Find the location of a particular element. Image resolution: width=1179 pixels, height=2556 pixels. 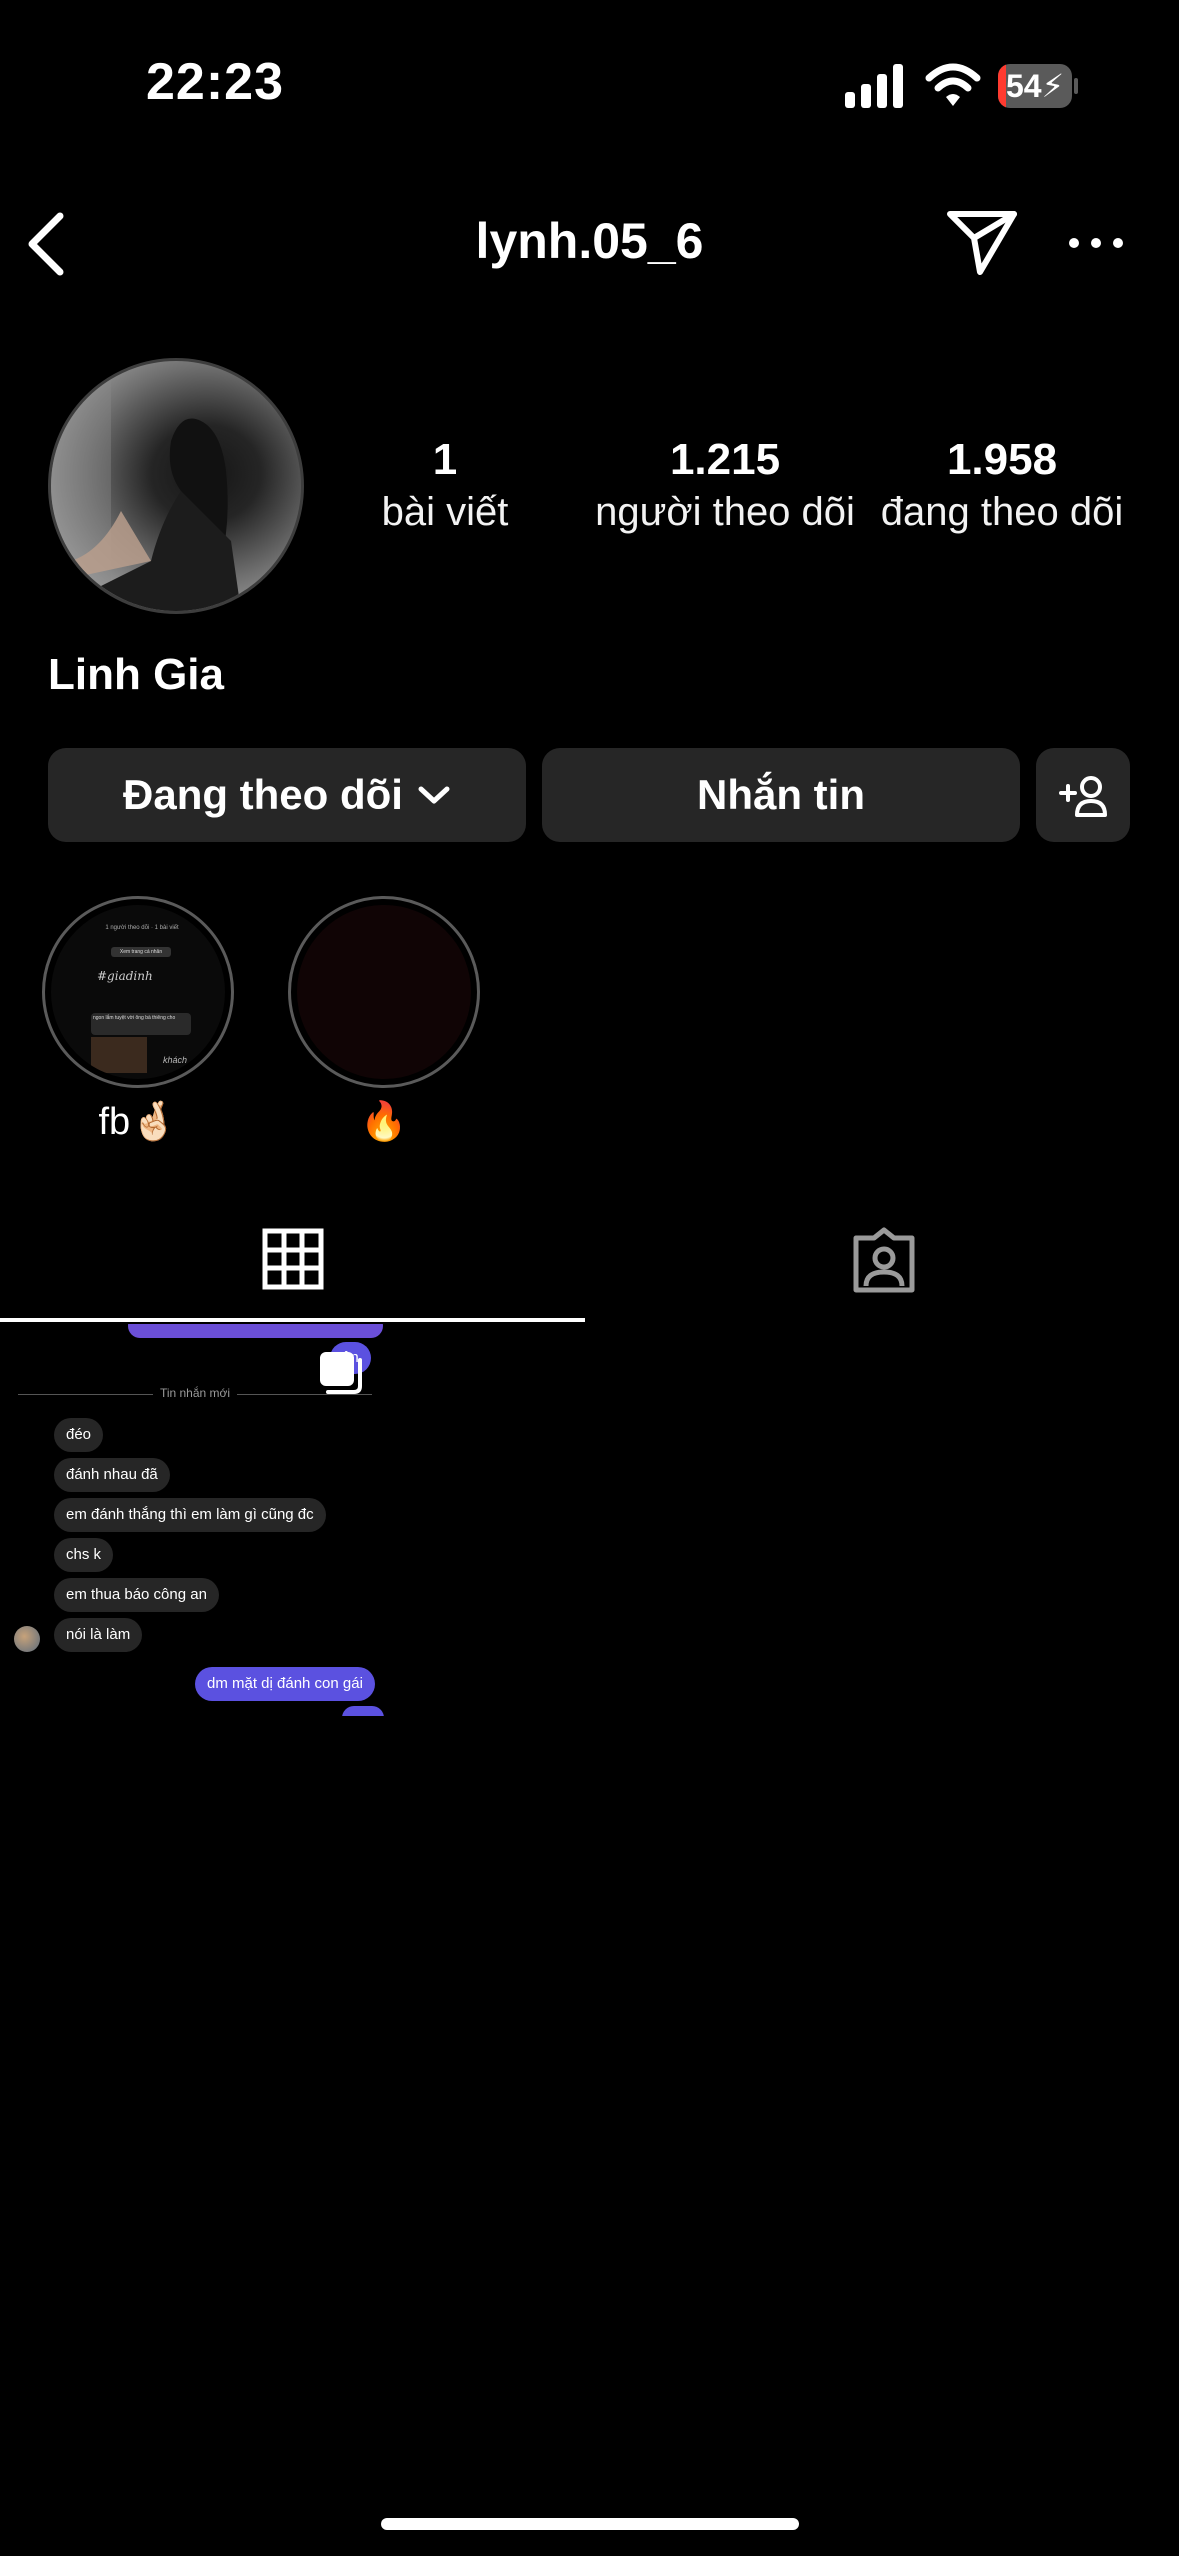

suggest-people-button is located at coordinates (1083, 795).